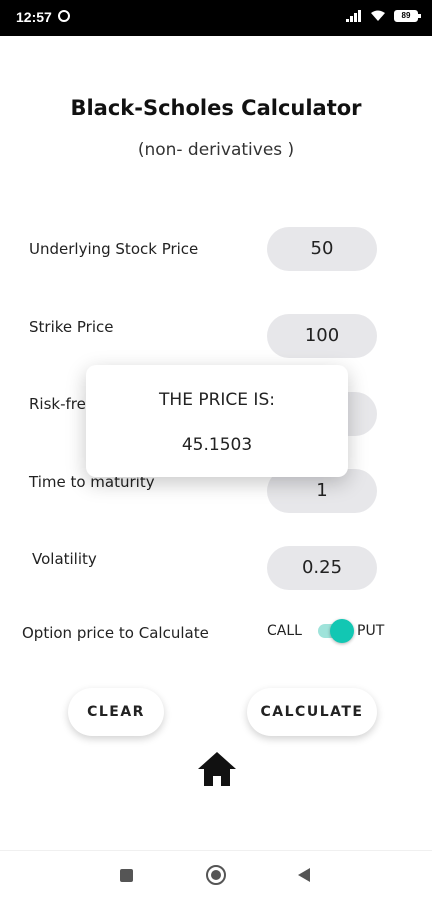 This screenshot has width=432, height=900. What do you see at coordinates (217, 400) in the screenshot?
I see `dialog-title: THE PRICE IS:` at bounding box center [217, 400].